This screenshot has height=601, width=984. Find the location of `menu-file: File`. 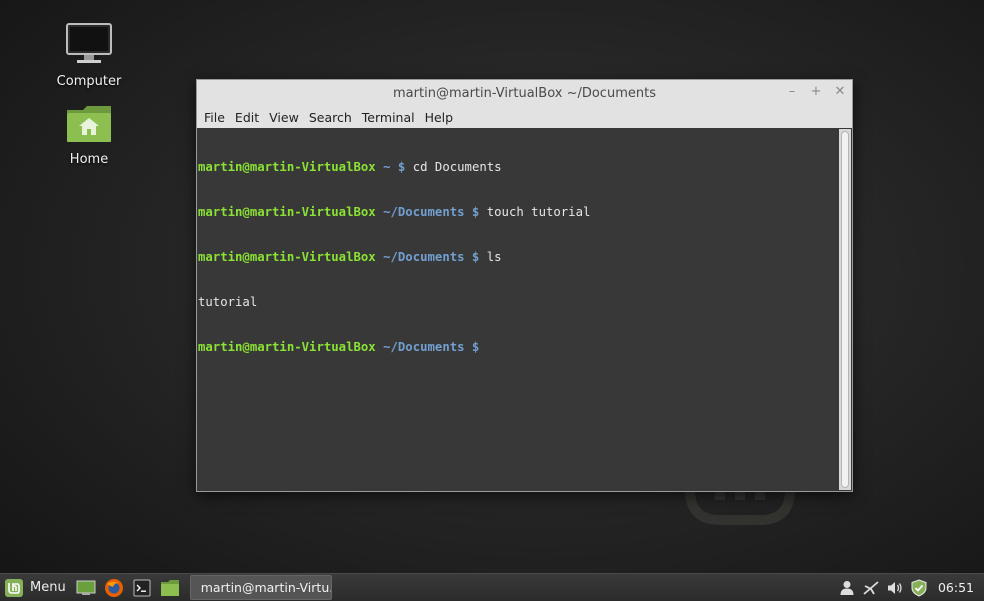

menu-file: File is located at coordinates (214, 117).